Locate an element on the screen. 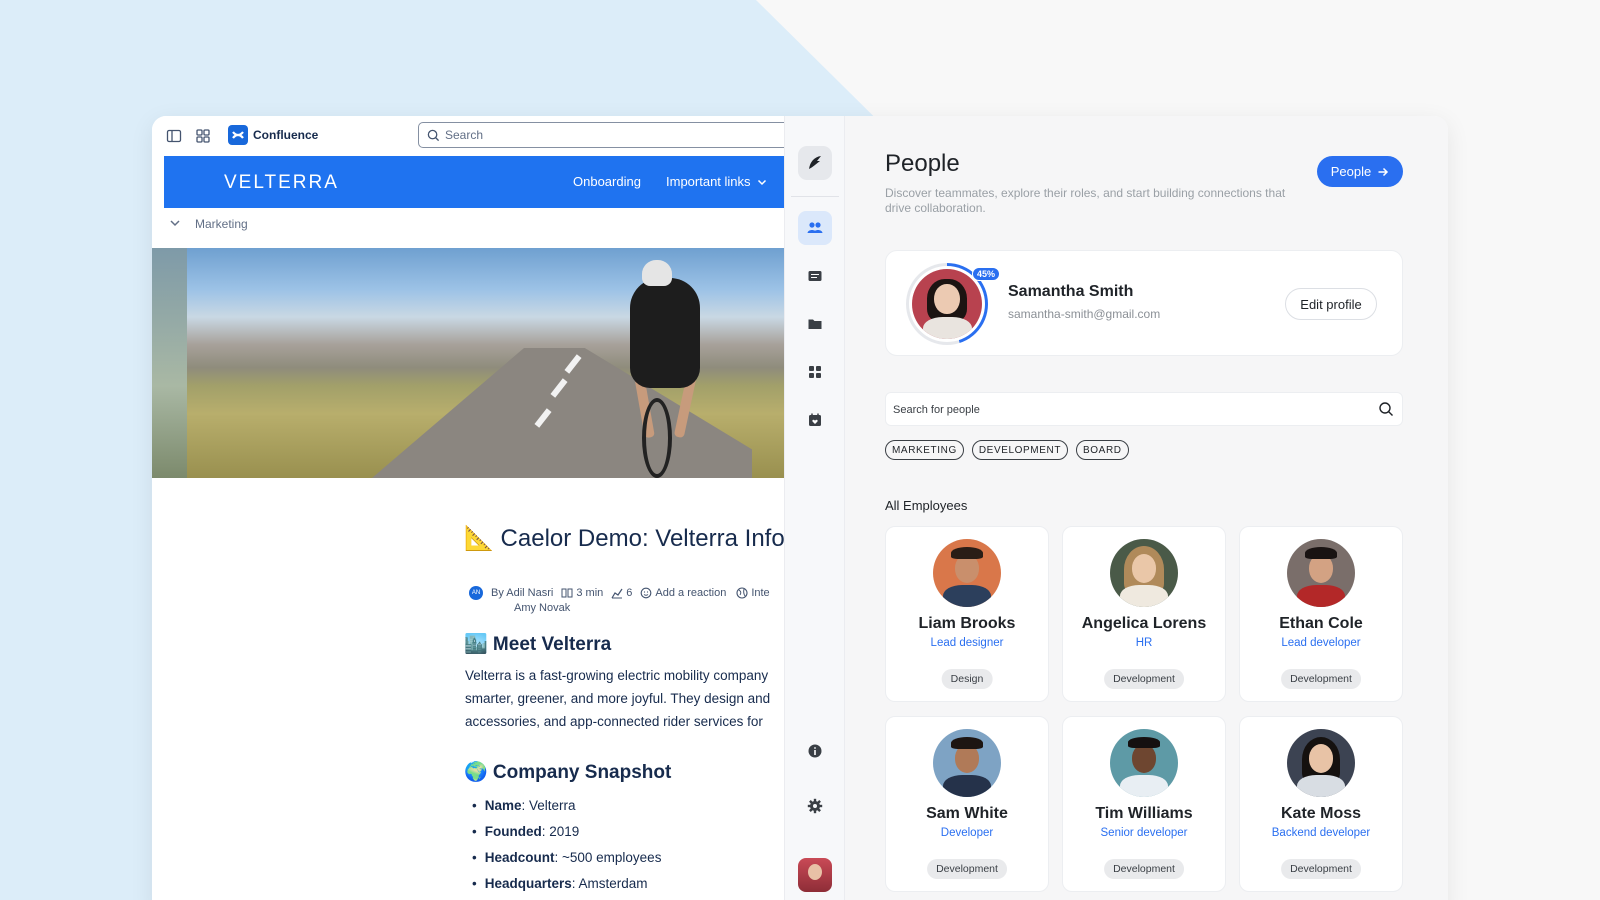  section-heading-snapshot: 🌍 Company Snapshot is located at coordinates (568, 772).